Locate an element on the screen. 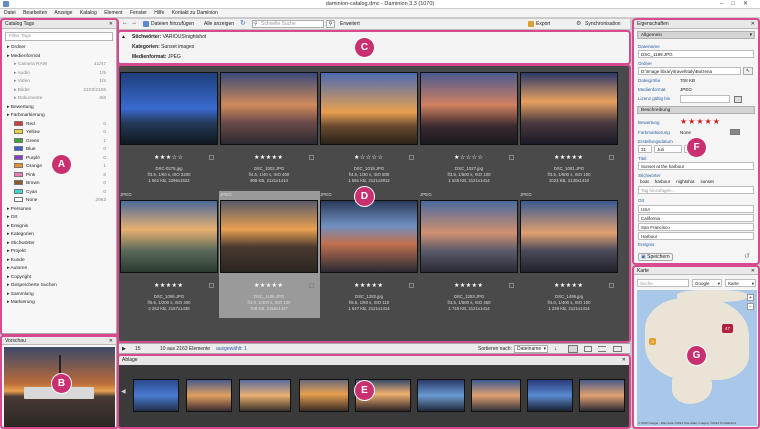 The width and height of the screenshot is (760, 429). menu-bearbeiten: Bearbeiten is located at coordinates (35, 13).